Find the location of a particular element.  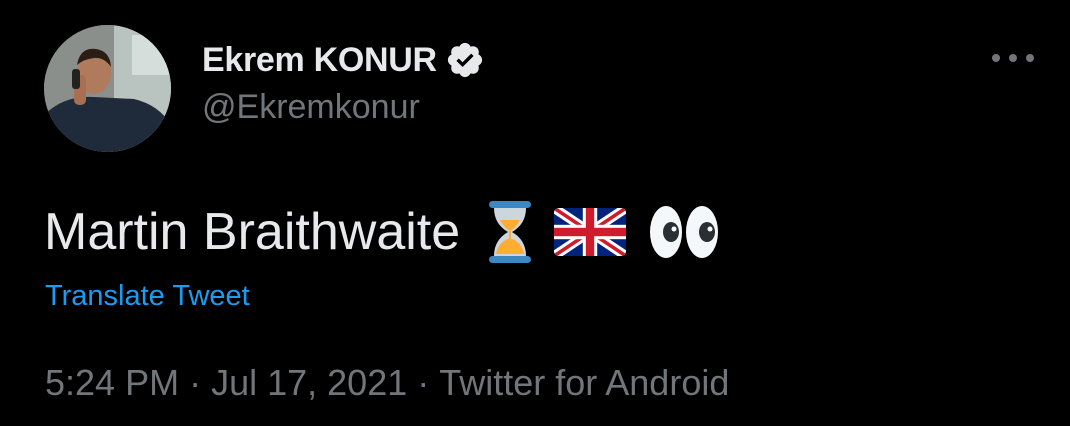

author-name-row: Ekrem KONUR is located at coordinates (343, 60).